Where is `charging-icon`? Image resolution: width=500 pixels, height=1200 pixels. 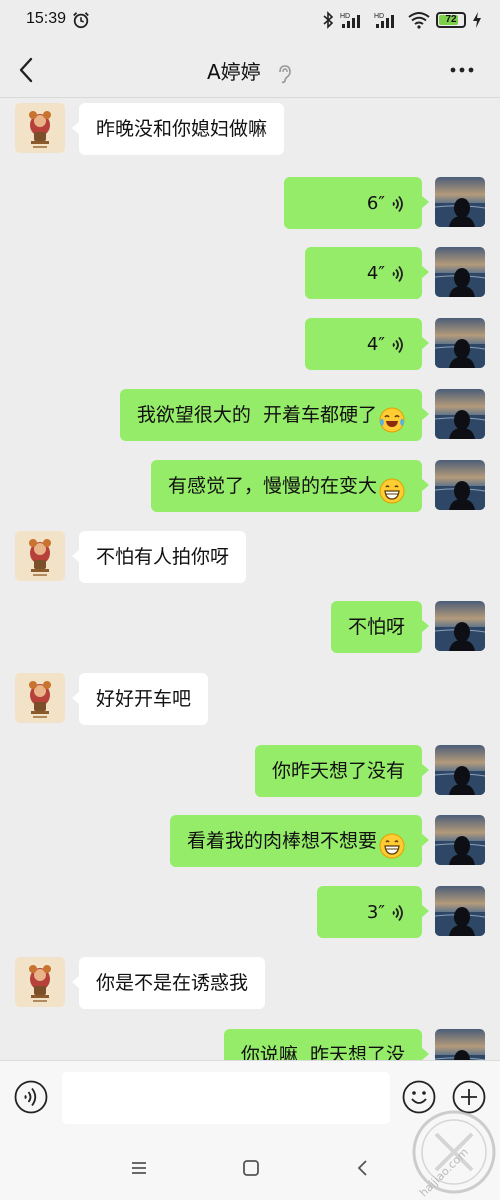 charging-icon is located at coordinates (477, 20).